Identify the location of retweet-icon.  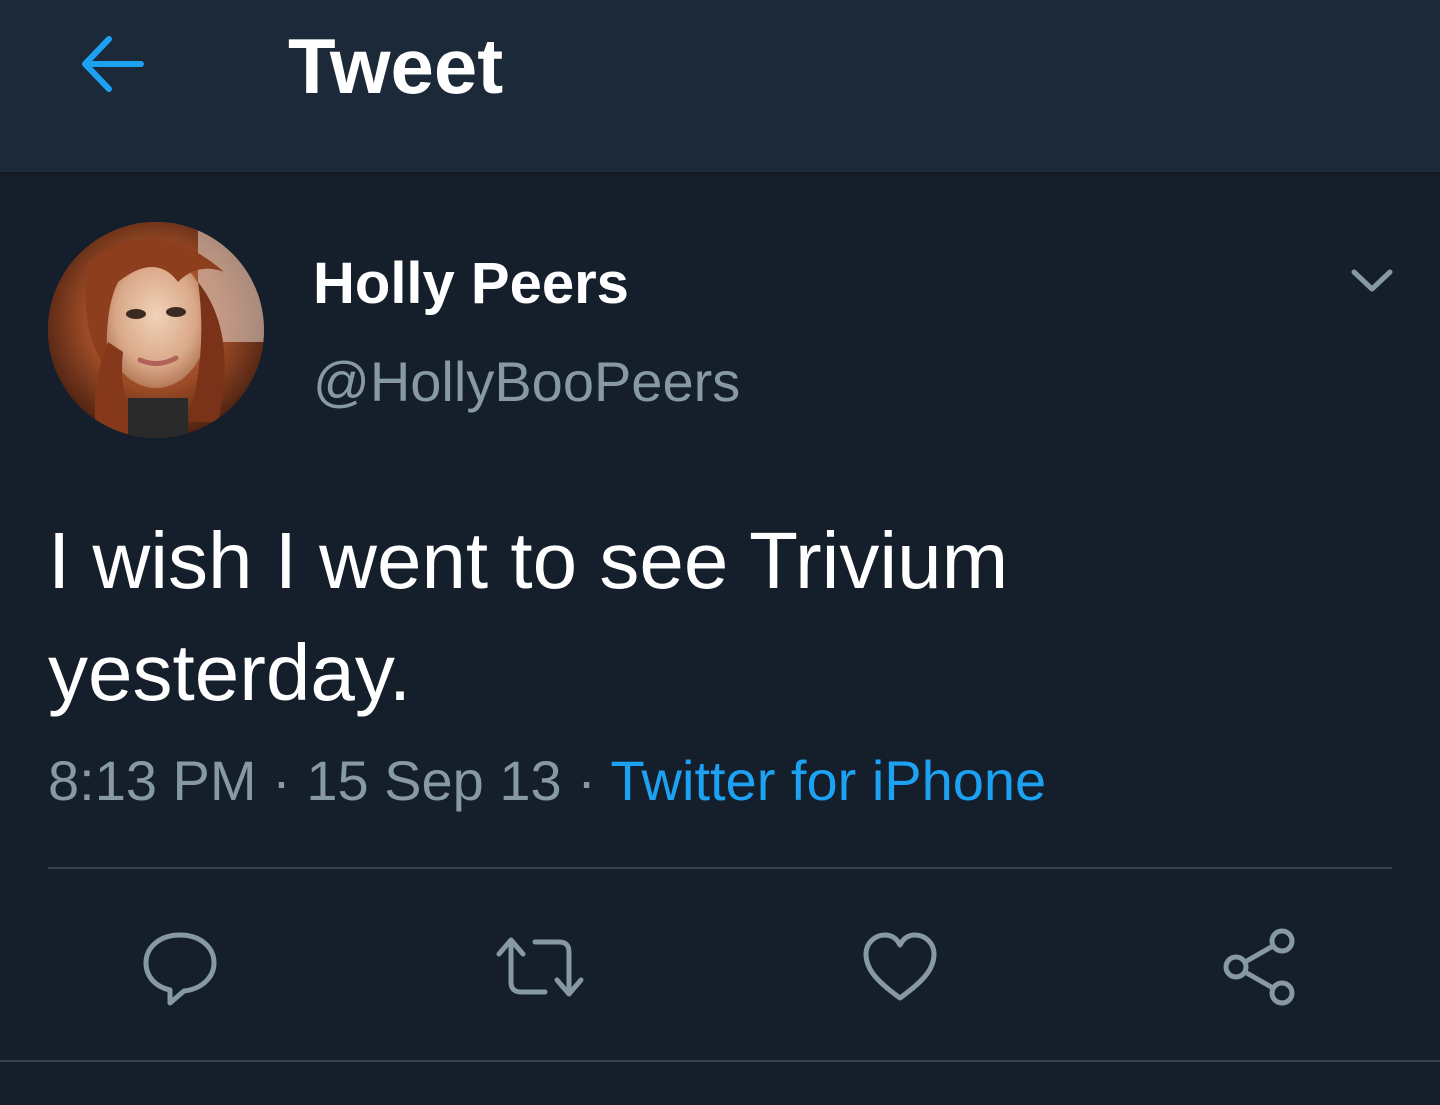
(540, 967).